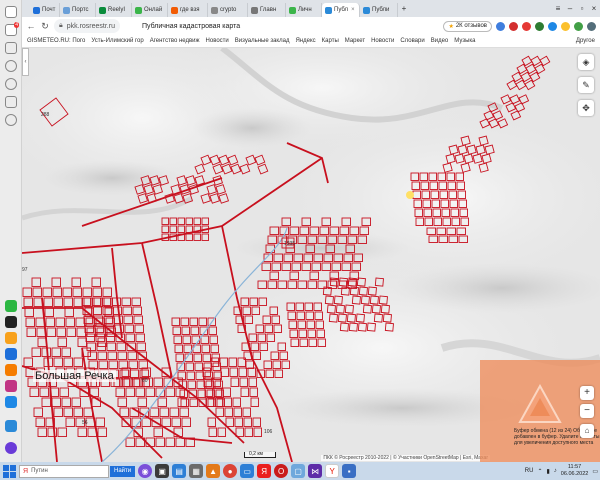 The image size is (600, 480). Describe the element at coordinates (586, 85) in the screenshot. I see `ruler-icon: ✎` at that location.